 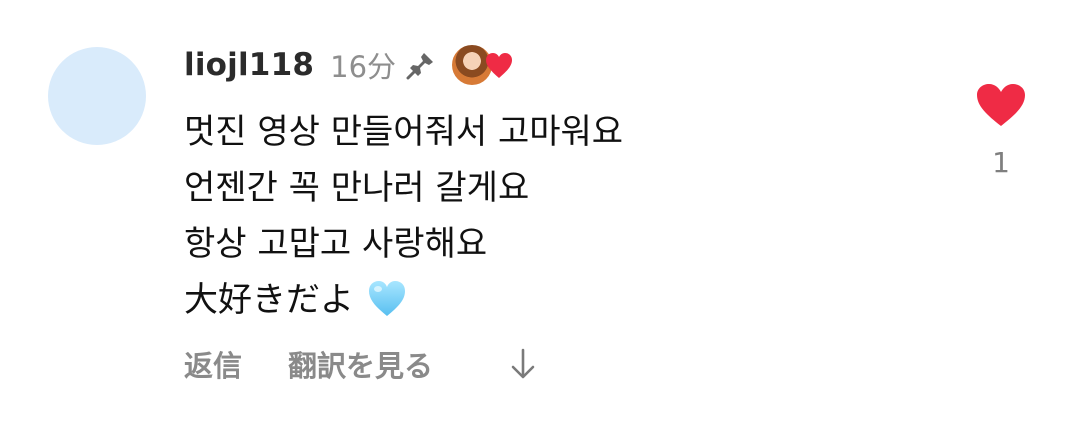 I want to click on comment-line-3: 항상 고맙고 사랑해요, so click(x=336, y=244).